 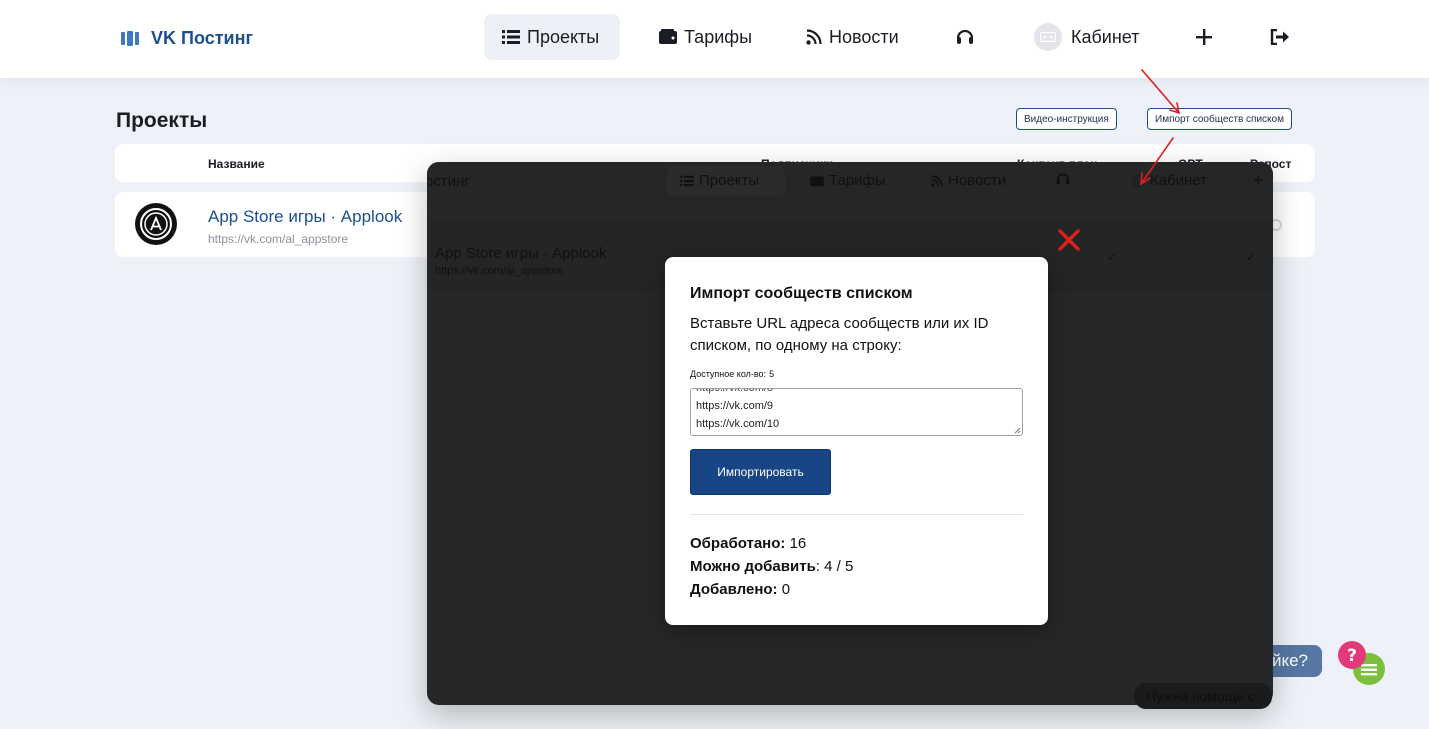 I want to click on nav-projects-label: Проекты, so click(x=563, y=36).